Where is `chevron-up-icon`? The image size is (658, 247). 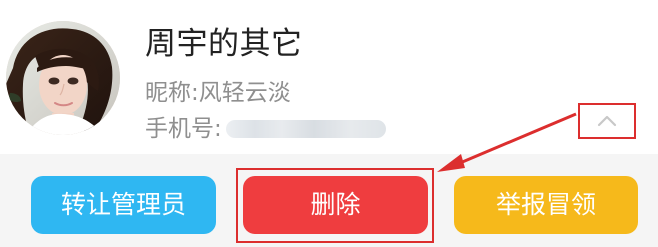 chevron-up-icon is located at coordinates (607, 121).